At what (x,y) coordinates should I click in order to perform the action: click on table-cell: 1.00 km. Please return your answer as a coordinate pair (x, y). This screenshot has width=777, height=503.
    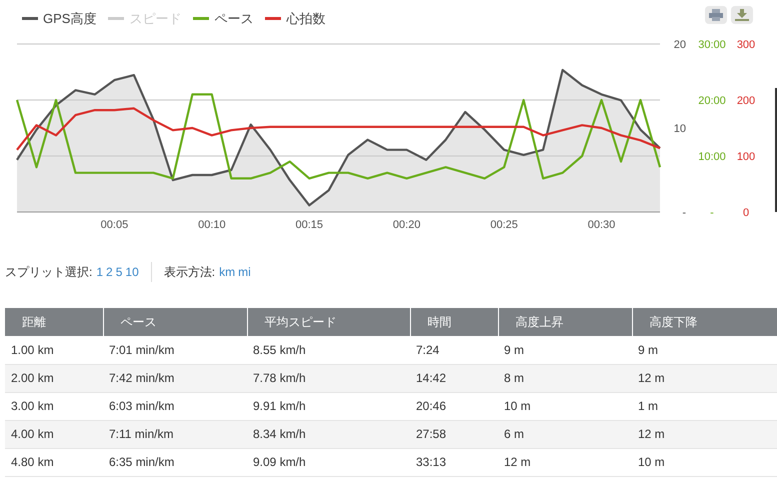
    Looking at the image, I should click on (54, 350).